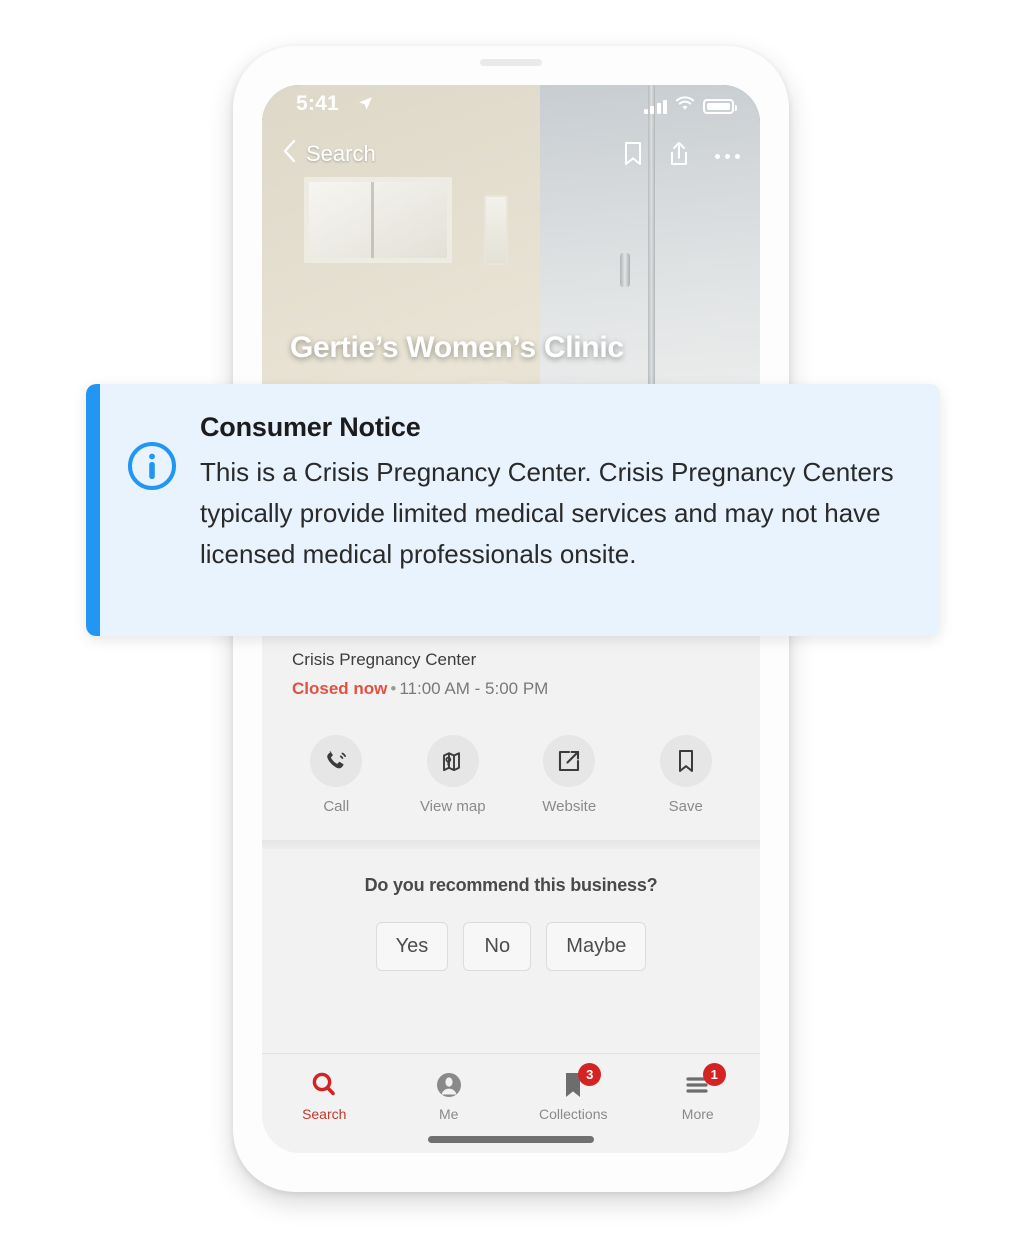 This screenshot has width=1022, height=1260. I want to click on recommend-yes-button: Yes, so click(412, 946).